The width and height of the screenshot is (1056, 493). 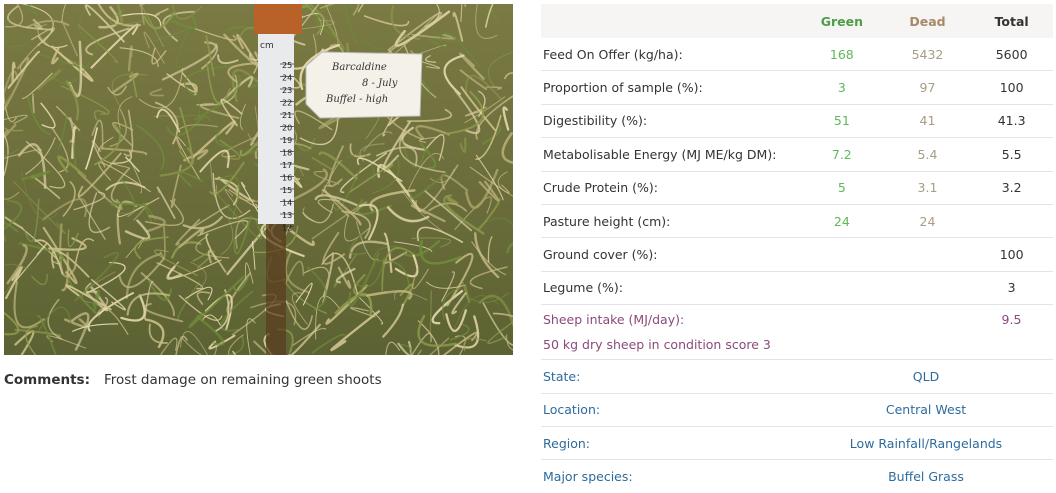 What do you see at coordinates (1011, 188) in the screenshot?
I see `cell-total: 3.2` at bounding box center [1011, 188].